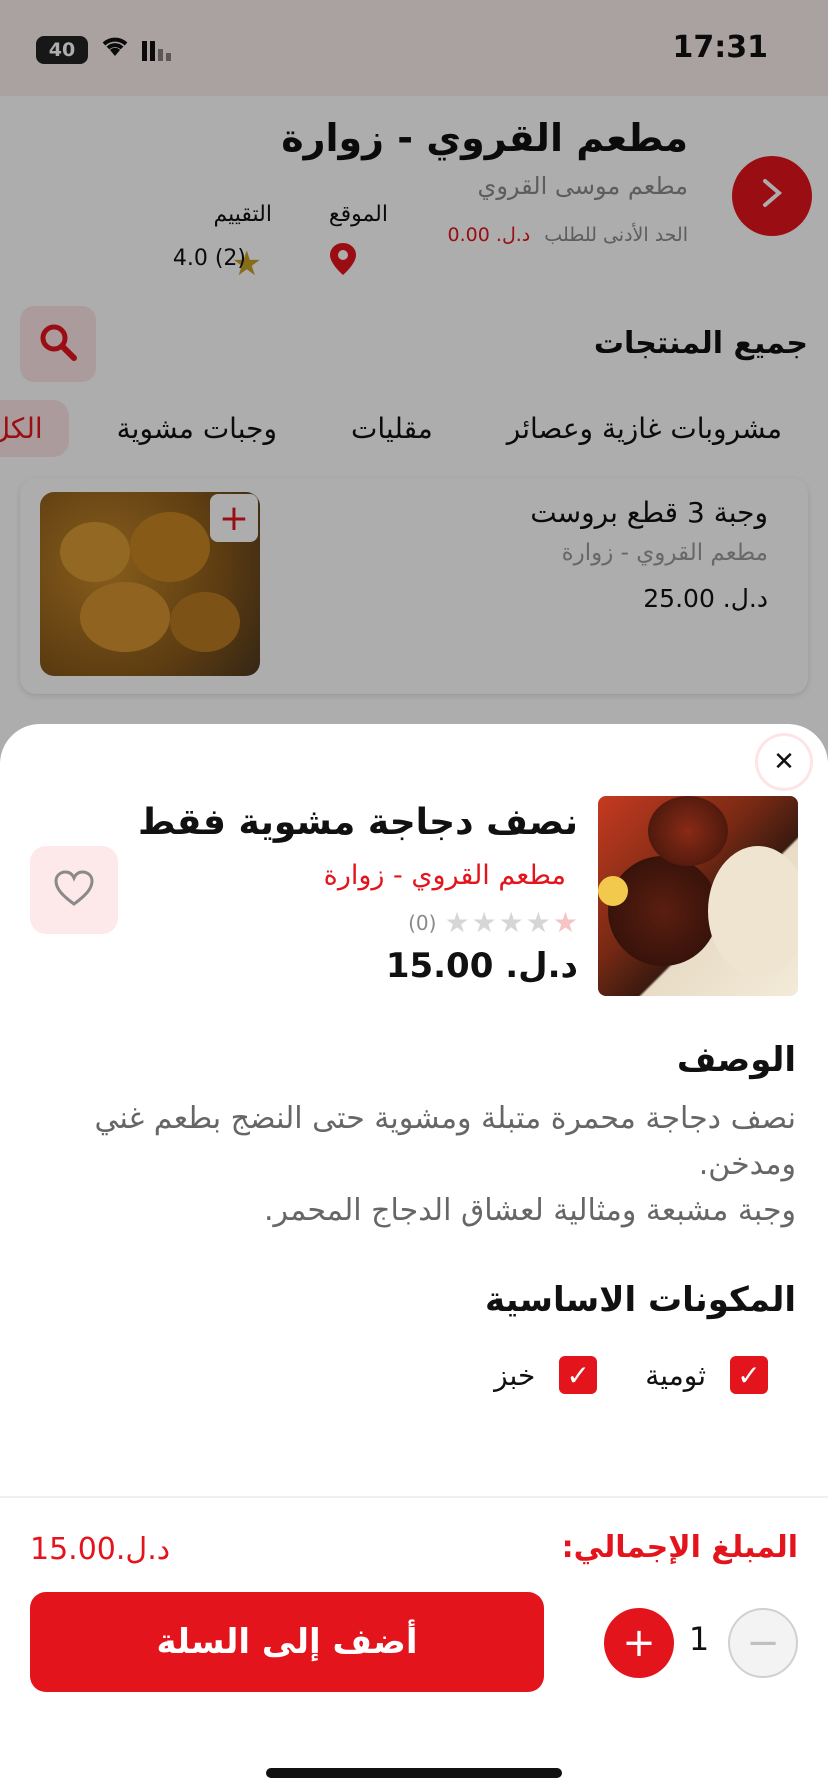  I want to click on ingredients-title: المكونات الاساسية, so click(640, 1300).